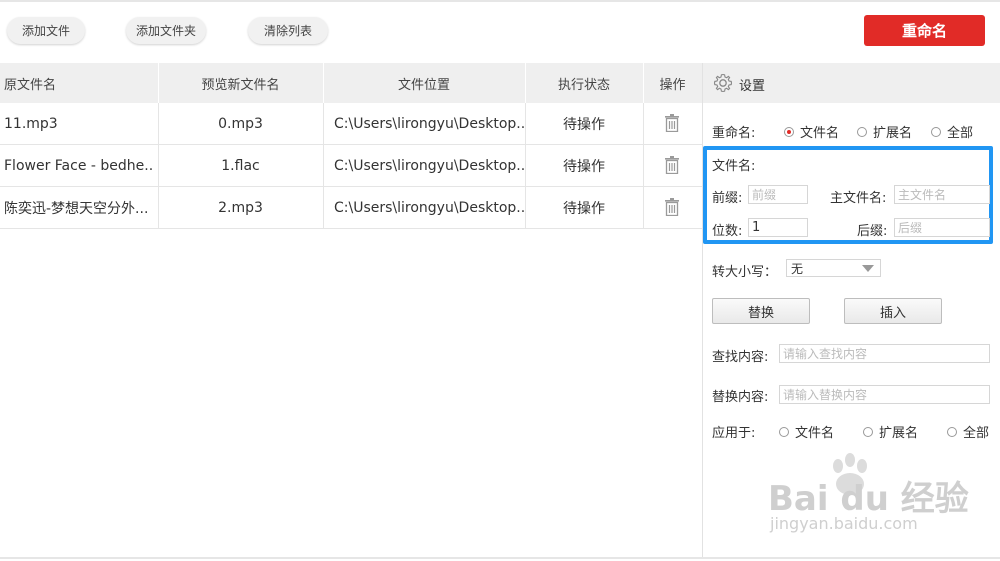  Describe the element at coordinates (727, 231) in the screenshot. I see `digits-label: 位数:` at that location.